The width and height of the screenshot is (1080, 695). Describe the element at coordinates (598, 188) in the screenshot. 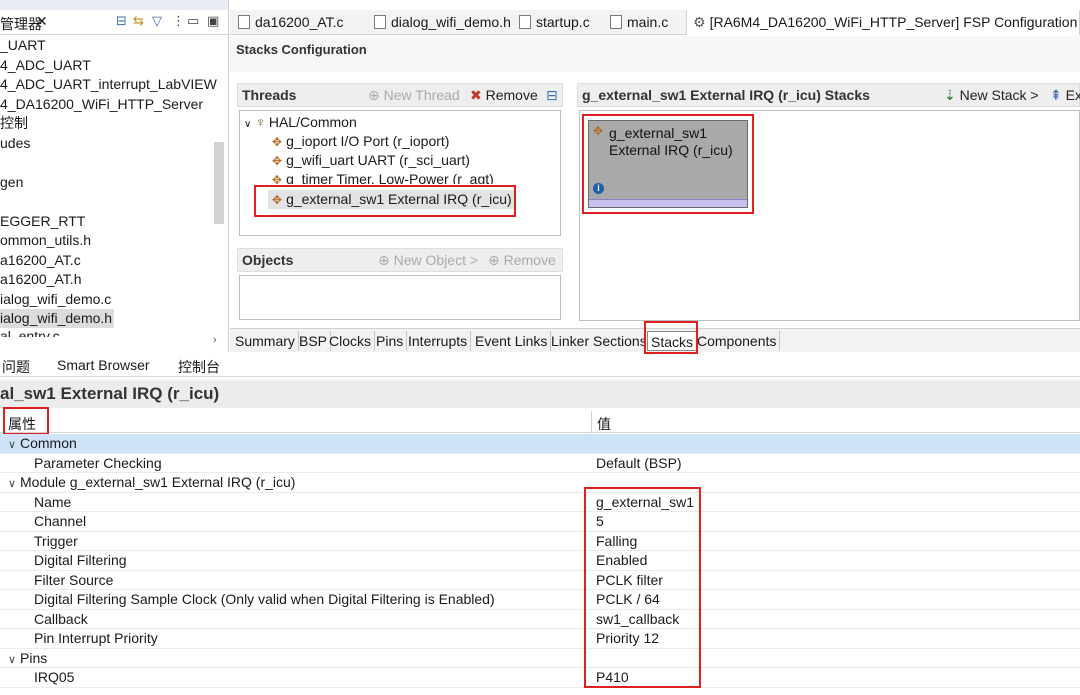

I see `info-icon: i` at that location.